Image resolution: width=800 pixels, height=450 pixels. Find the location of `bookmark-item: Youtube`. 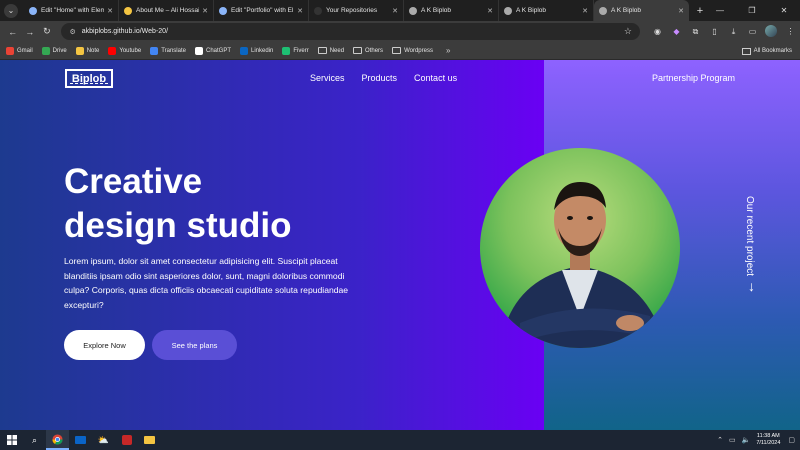

bookmark-item: Youtube is located at coordinates (125, 50).